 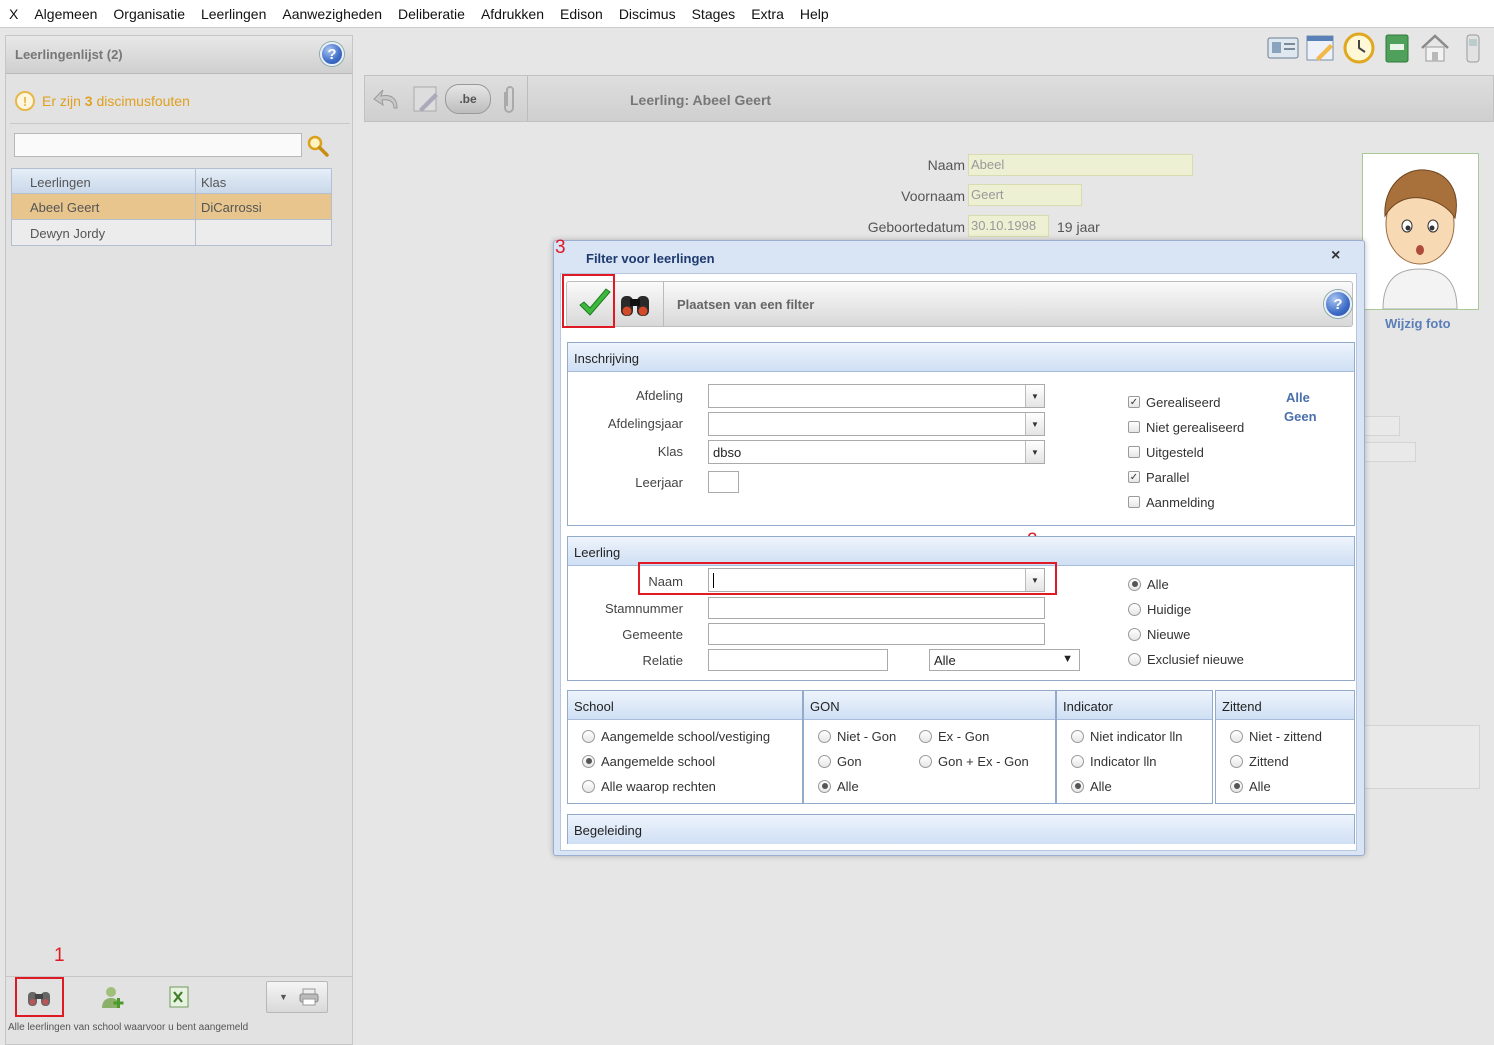 What do you see at coordinates (876, 452) in the screenshot?
I see `klas-select: dbso ▼` at bounding box center [876, 452].